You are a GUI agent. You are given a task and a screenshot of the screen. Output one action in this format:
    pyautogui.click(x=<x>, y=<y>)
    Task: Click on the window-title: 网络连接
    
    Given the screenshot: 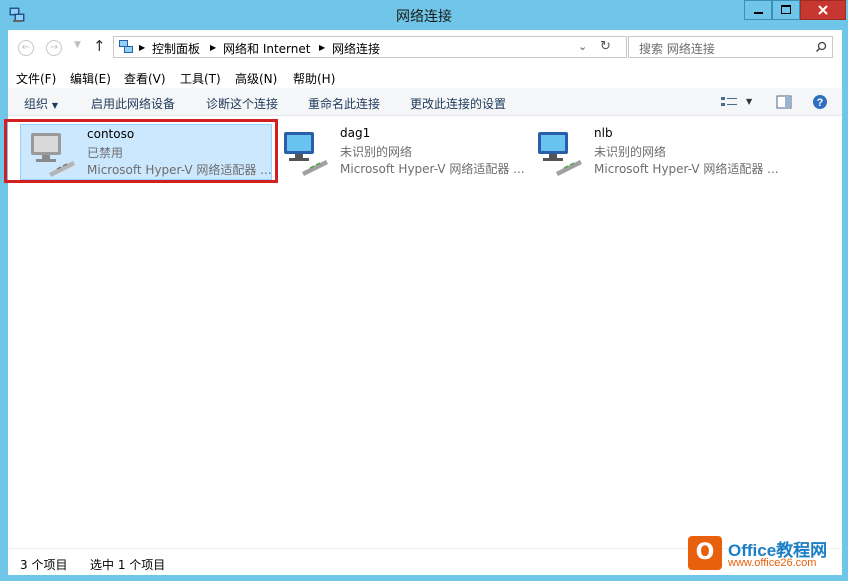 What is the action you would take?
    pyautogui.click(x=424, y=16)
    